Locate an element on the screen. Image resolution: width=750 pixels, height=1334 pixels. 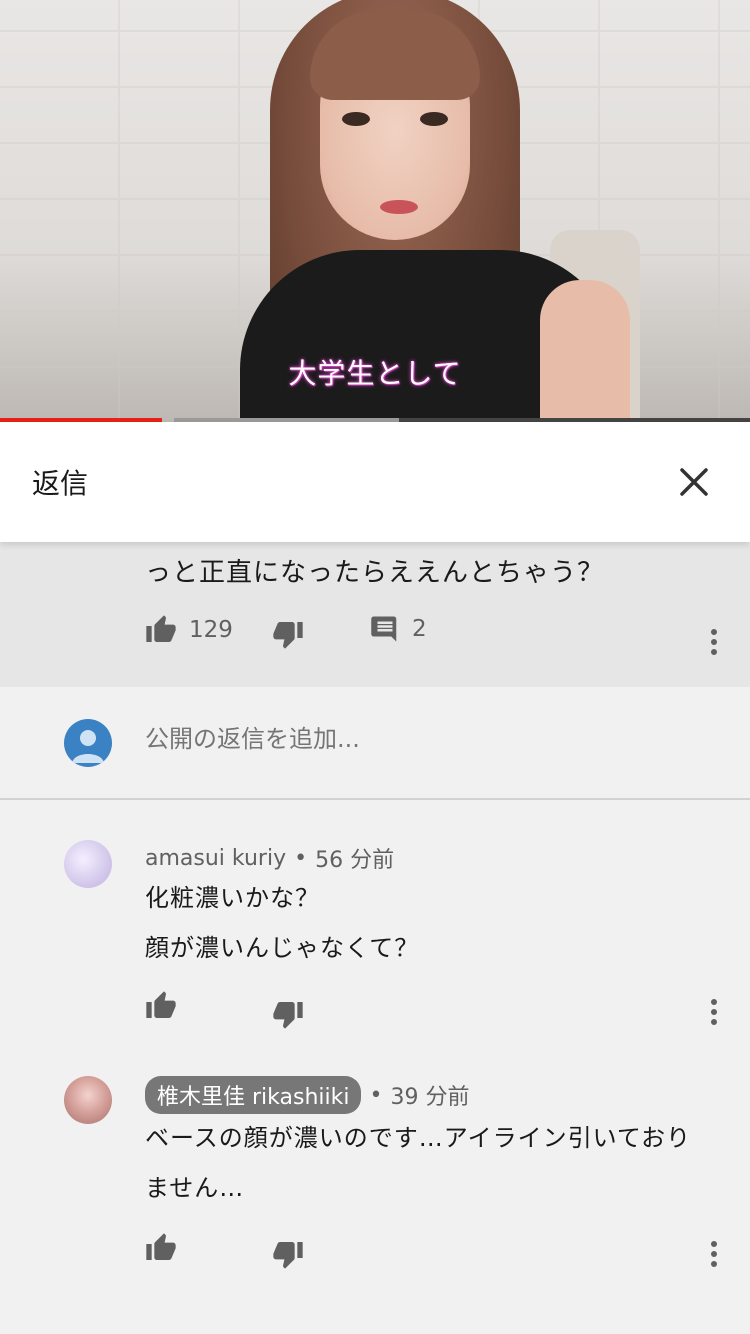
like-count: 129 is located at coordinates (211, 630).